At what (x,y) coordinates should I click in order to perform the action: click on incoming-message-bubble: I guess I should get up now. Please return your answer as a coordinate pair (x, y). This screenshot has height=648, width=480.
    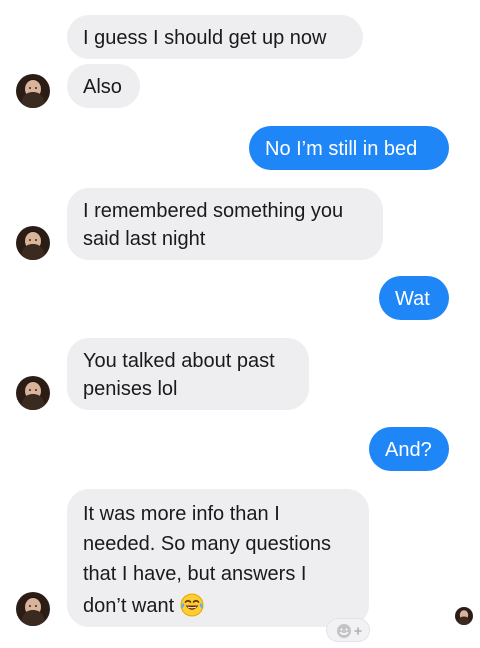
    Looking at the image, I should click on (215, 37).